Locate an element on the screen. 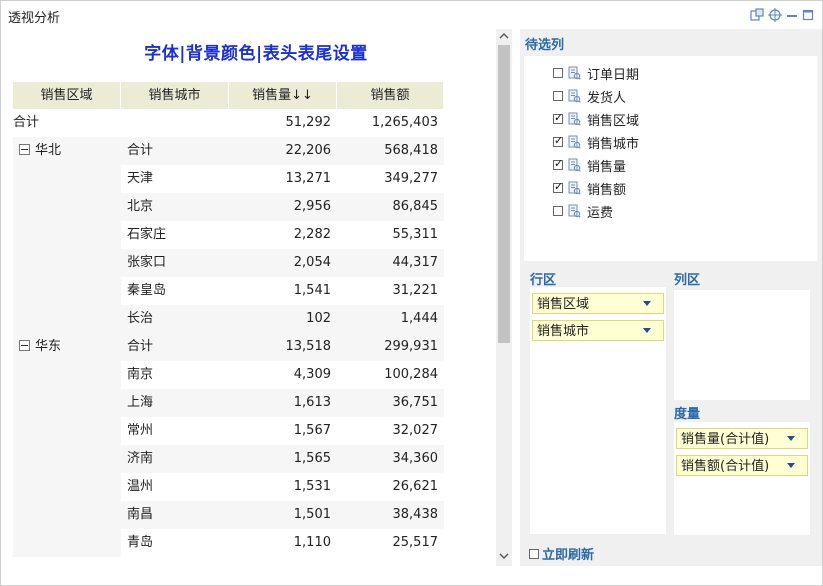 This screenshot has height=586, width=823. amount-cell: 86,845 is located at coordinates (390, 207).